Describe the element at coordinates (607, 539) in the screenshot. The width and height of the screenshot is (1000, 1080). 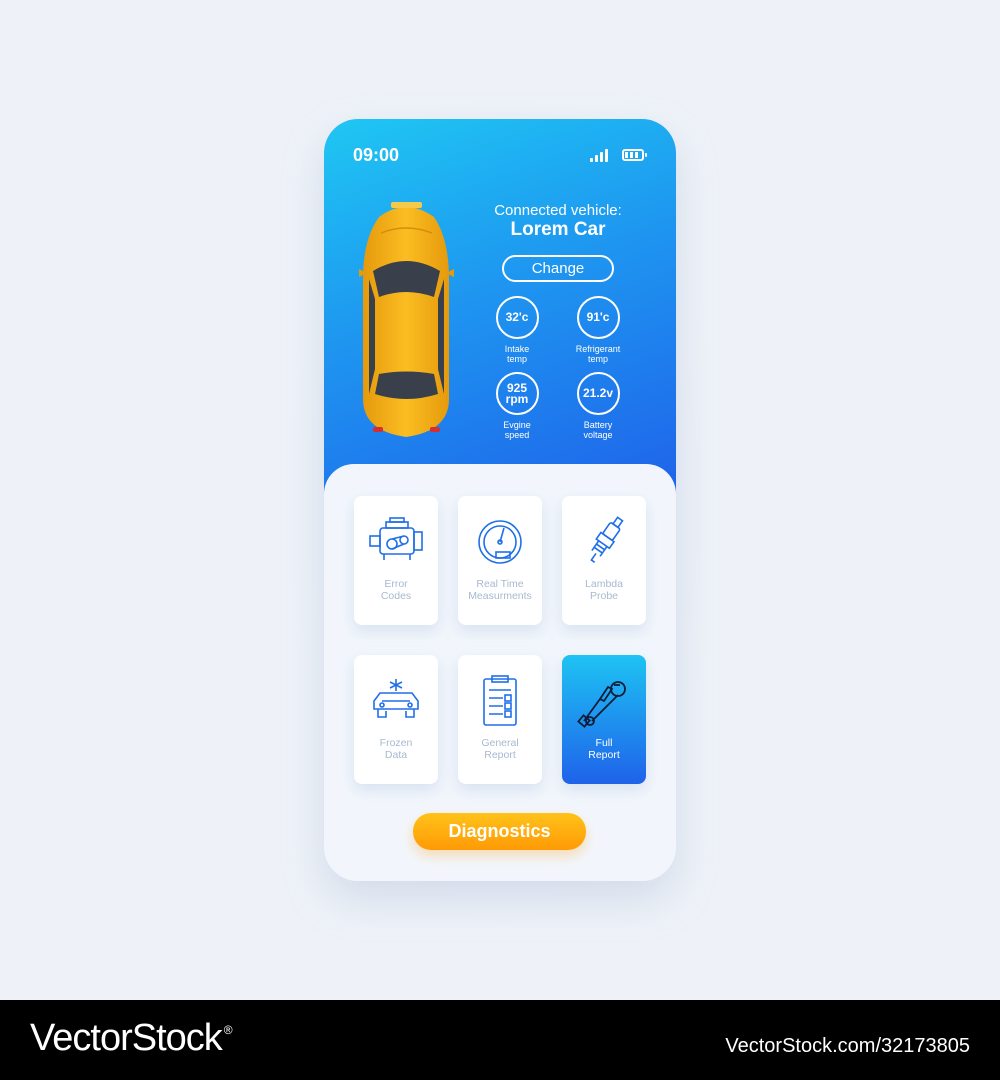
I see `spark-plug-icon` at that location.